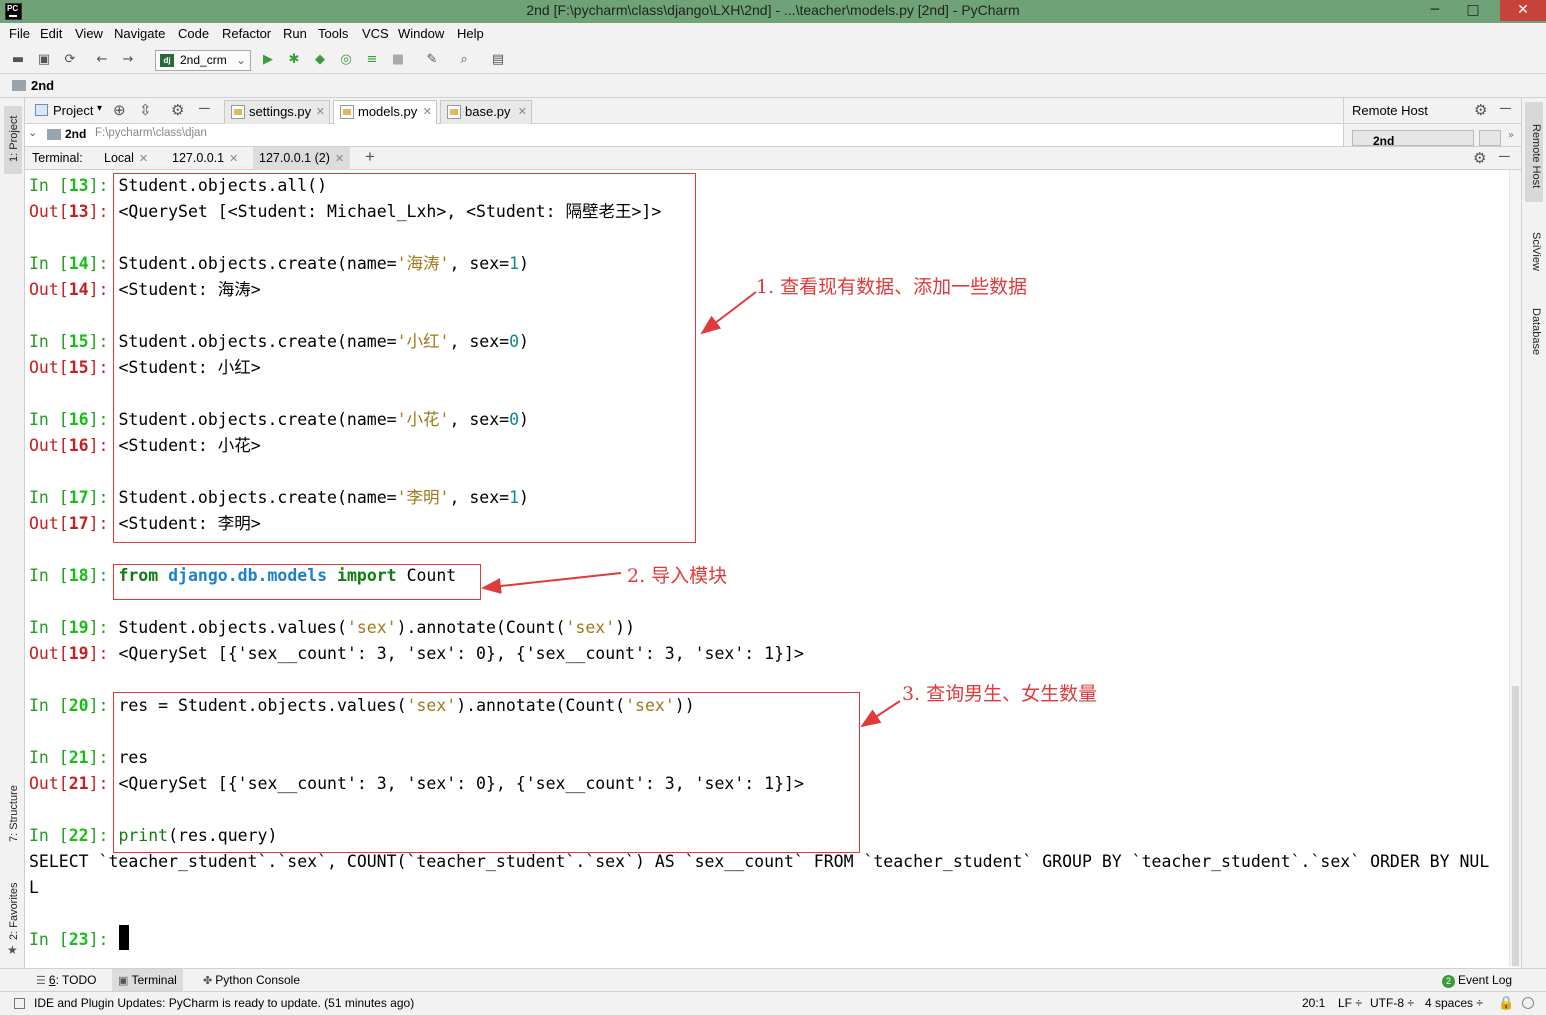 This screenshot has width=1546, height=1015. Describe the element at coordinates (1536, 251) in the screenshot. I see `sciview-tool-label: SciView` at that location.